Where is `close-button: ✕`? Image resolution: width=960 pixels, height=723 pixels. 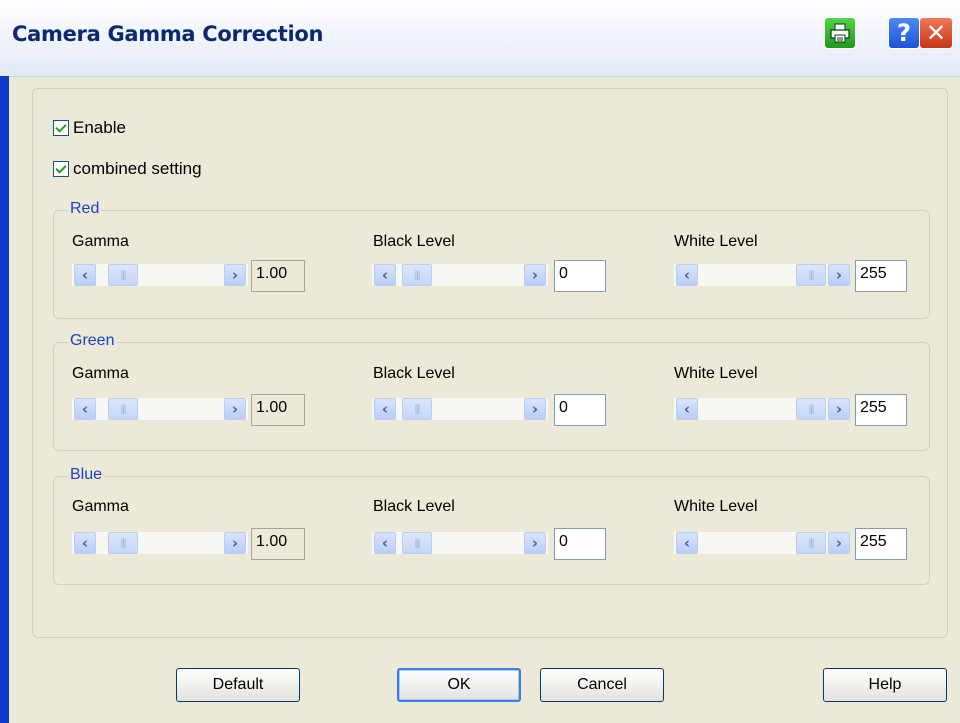
close-button: ✕ is located at coordinates (936, 33).